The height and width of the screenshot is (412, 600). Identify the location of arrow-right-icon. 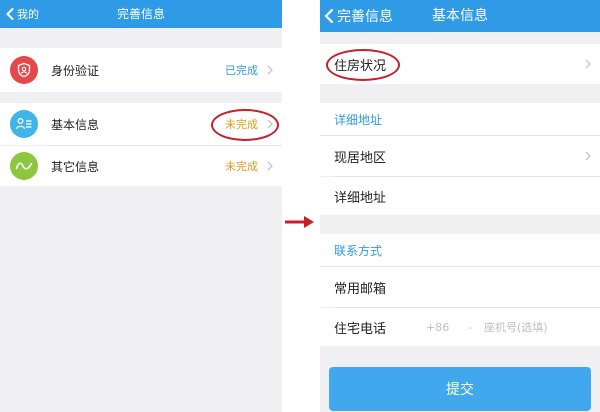
(299, 222).